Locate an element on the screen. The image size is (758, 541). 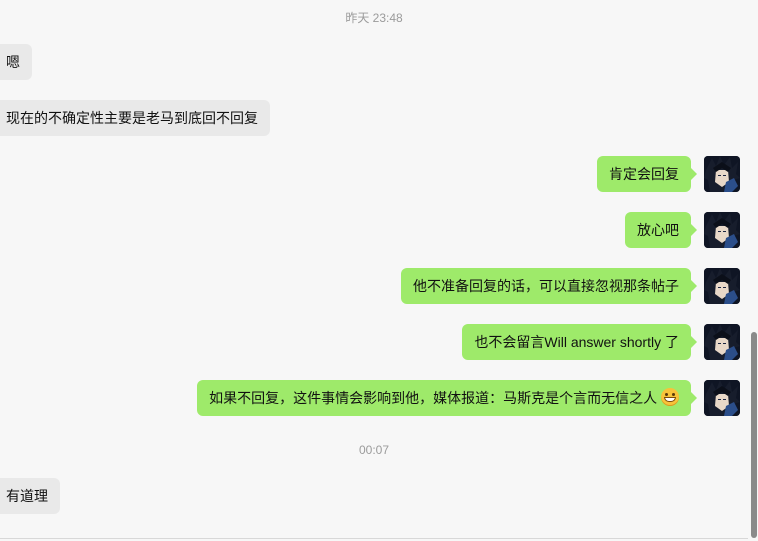
outgoing-message: 也不会留言Will answer shortly 了 is located at coordinates (579, 342).